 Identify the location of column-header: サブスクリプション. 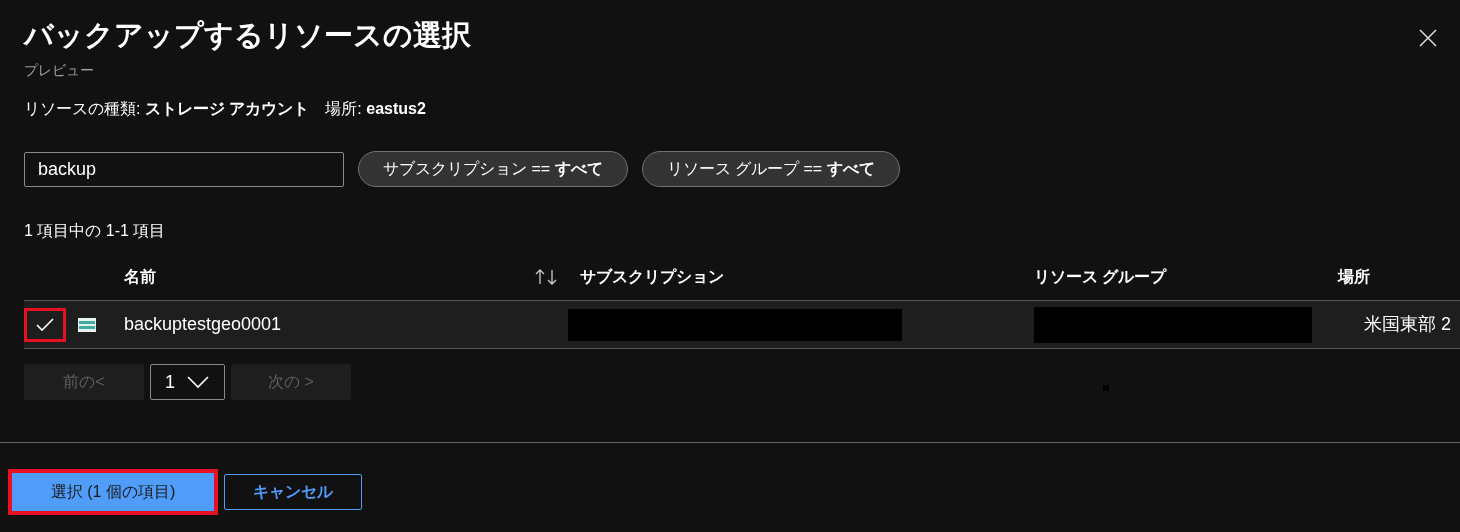
(807, 276).